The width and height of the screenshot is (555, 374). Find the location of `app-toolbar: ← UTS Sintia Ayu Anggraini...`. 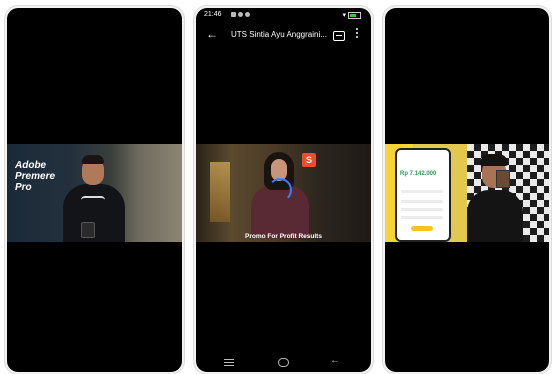

app-toolbar: ← UTS Sintia Ayu Anggraini... is located at coordinates (283, 35).